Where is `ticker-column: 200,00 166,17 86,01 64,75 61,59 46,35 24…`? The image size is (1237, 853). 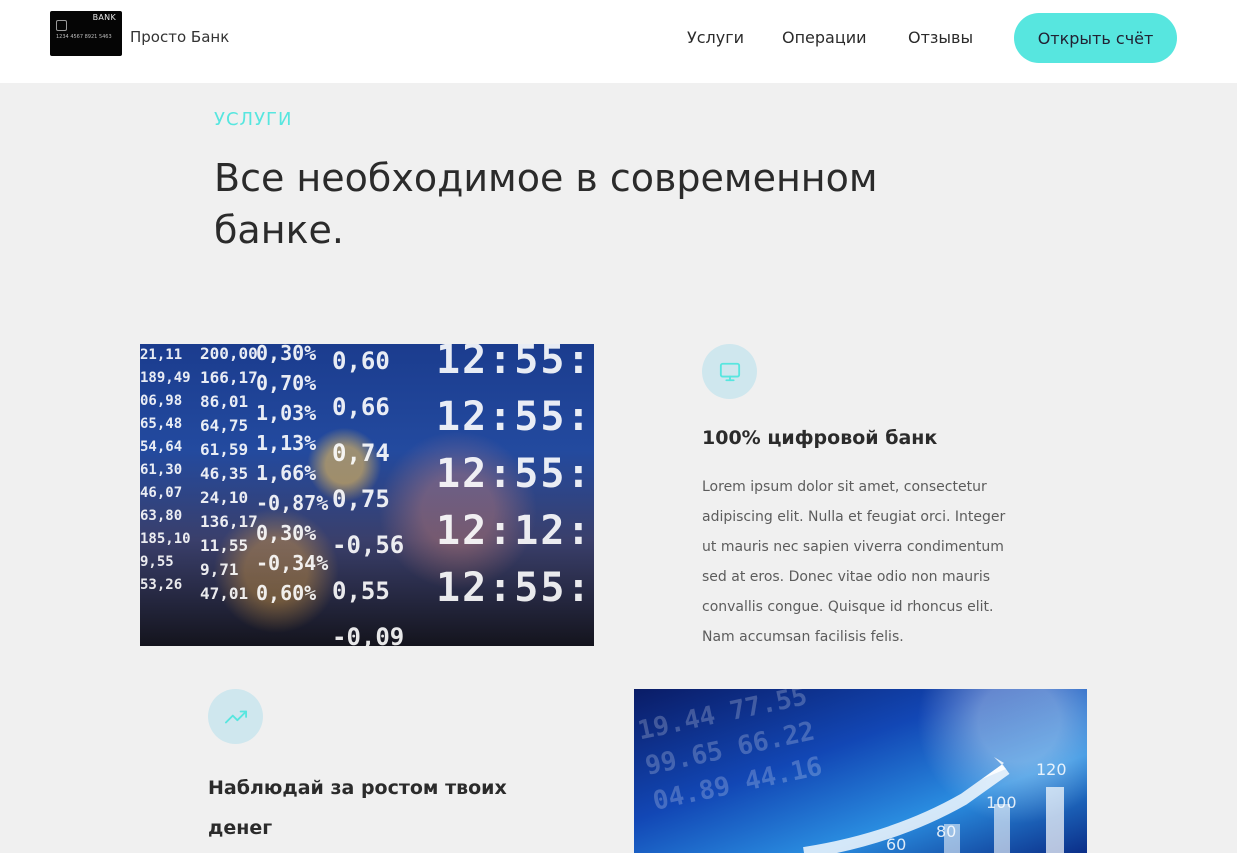
ticker-column: 200,00 166,17 86,01 64,75 61,59 46,35 24… is located at coordinates (229, 473).